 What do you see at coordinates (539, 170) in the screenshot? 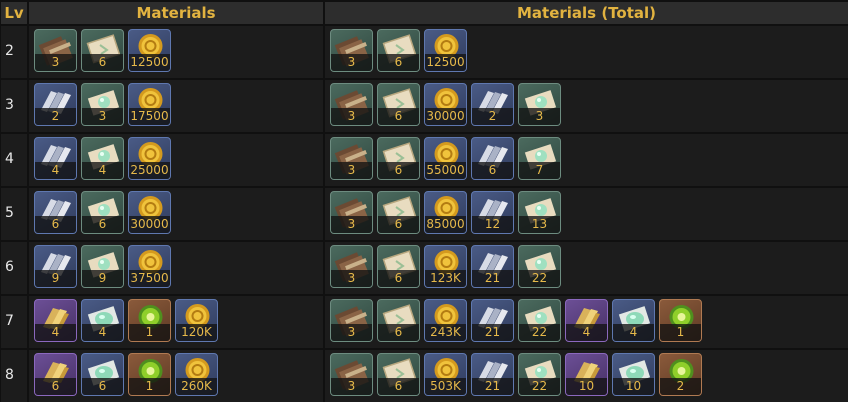
I see `item-quantity: 7` at bounding box center [539, 170].